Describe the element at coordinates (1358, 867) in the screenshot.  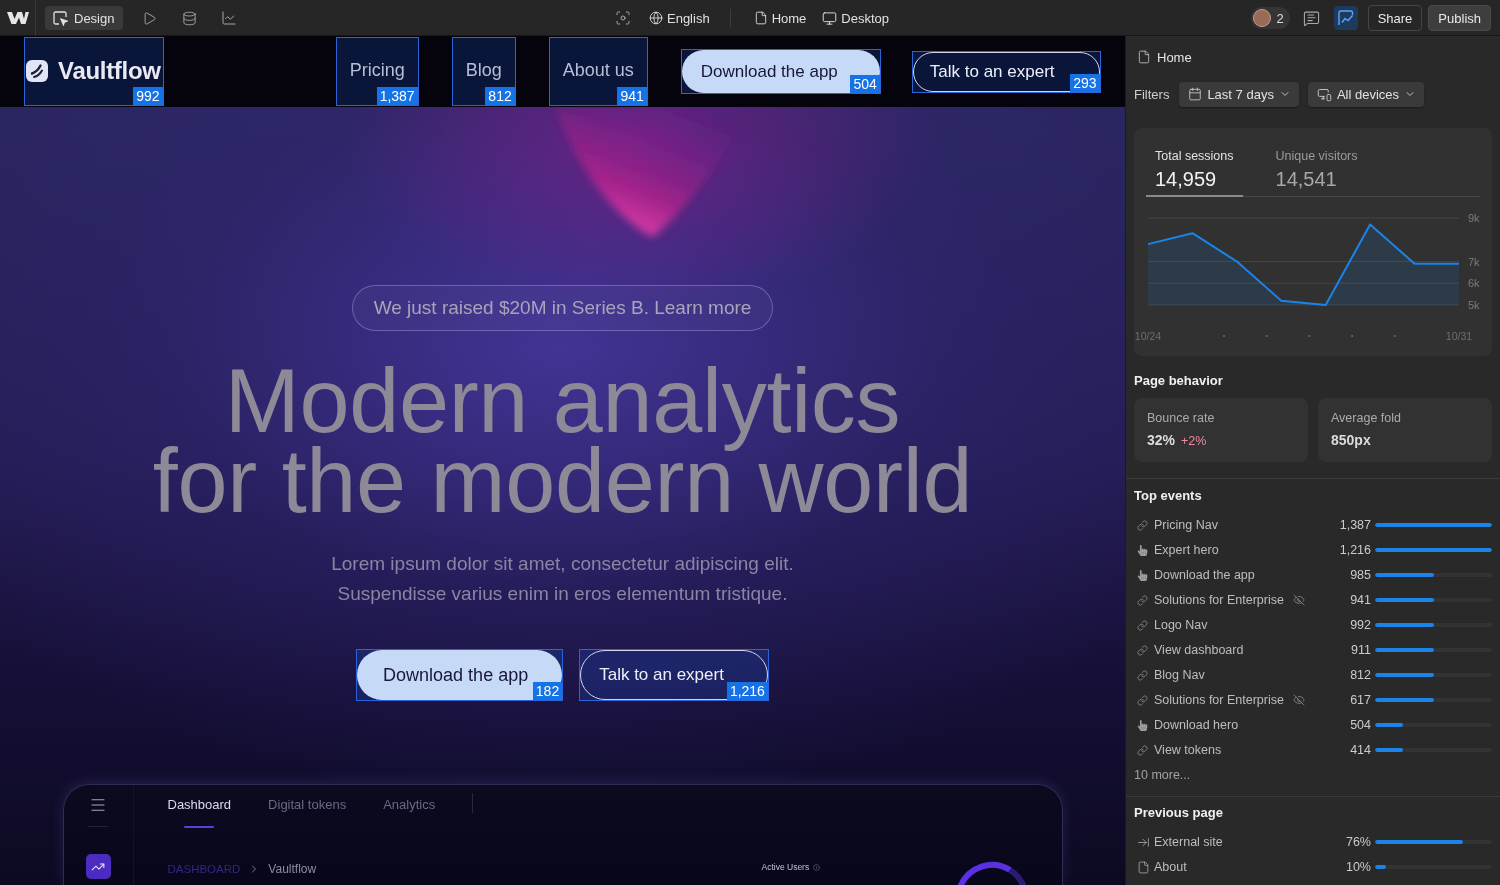
I see `page-share: 10%` at that location.